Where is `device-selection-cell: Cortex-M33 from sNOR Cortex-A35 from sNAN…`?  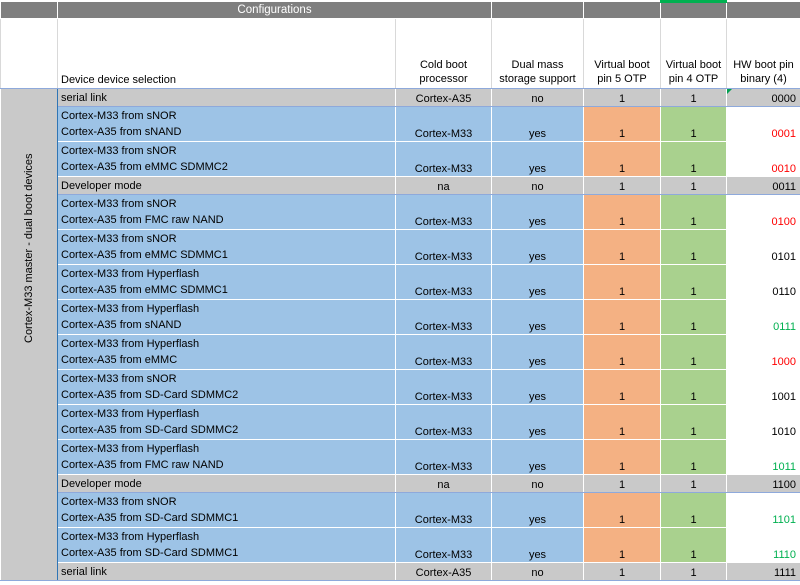
device-selection-cell: Cortex-M33 from sNOR Cortex-A35 from sNAN… is located at coordinates (226, 124).